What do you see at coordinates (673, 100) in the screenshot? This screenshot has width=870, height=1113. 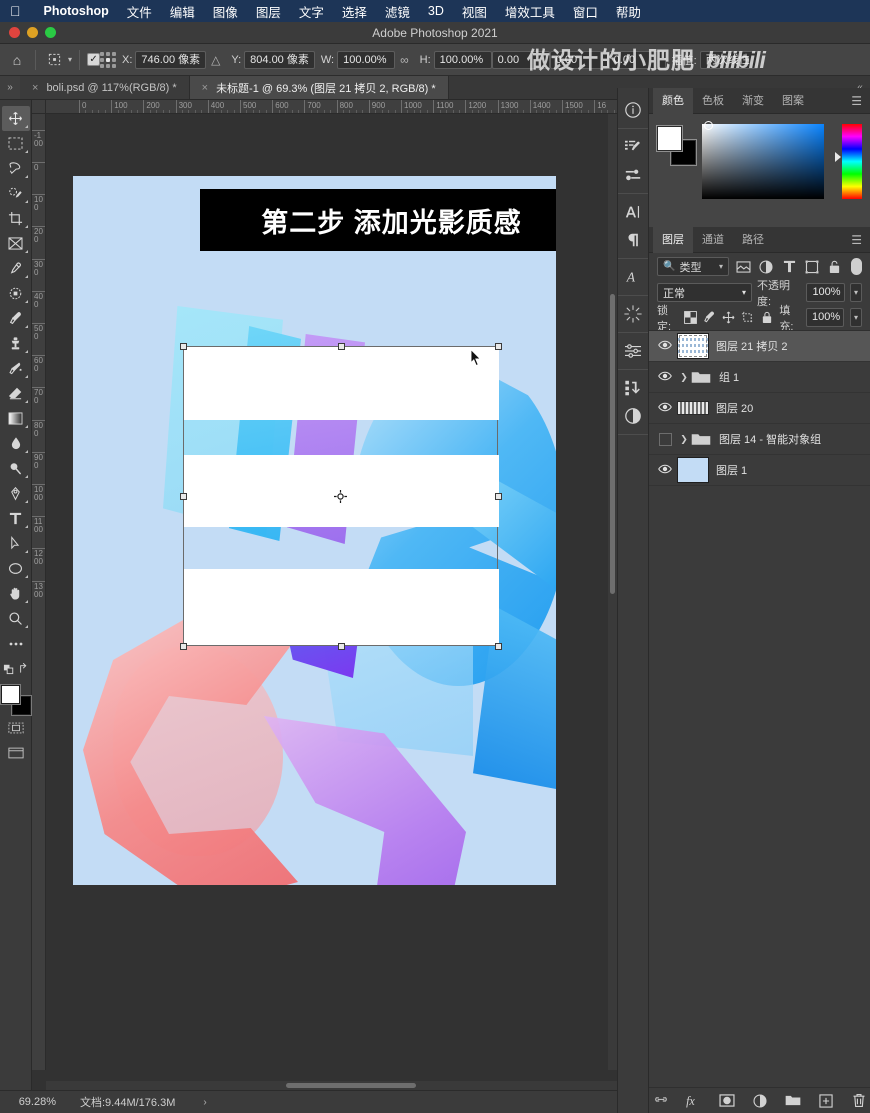 I see `tab-color: 颜色` at bounding box center [673, 100].